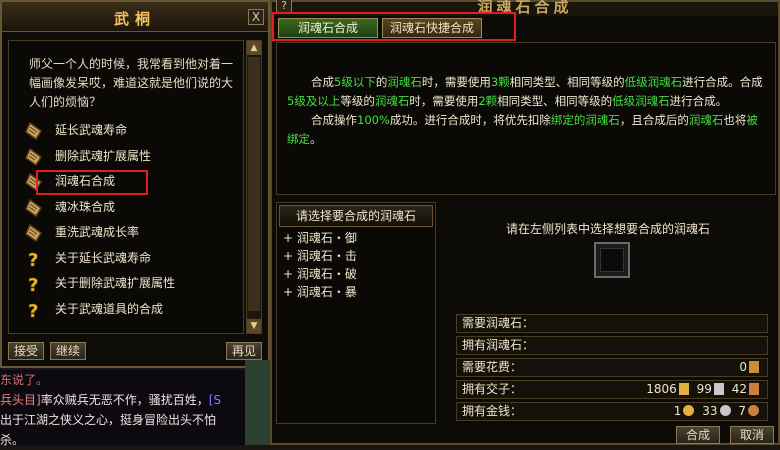 The image size is (780, 450). What do you see at coordinates (243, 351) in the screenshot?
I see `goodbye-button: 再见` at bounding box center [243, 351].